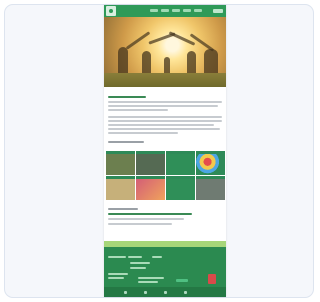 This screenshot has height=302, width=320. Describe the element at coordinates (218, 11) in the screenshot. I see `search-icon` at that location.